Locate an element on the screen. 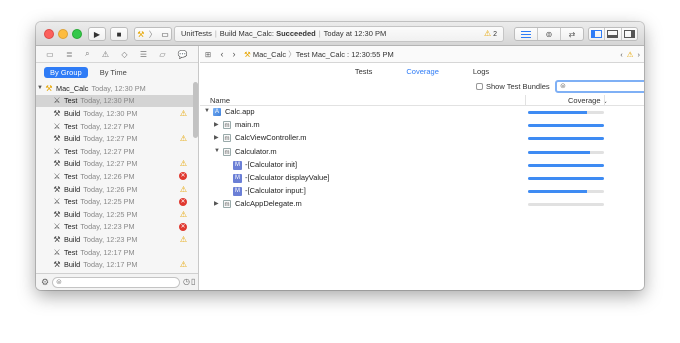  warning-indicator: ⚠ 2 is located at coordinates (490, 34).